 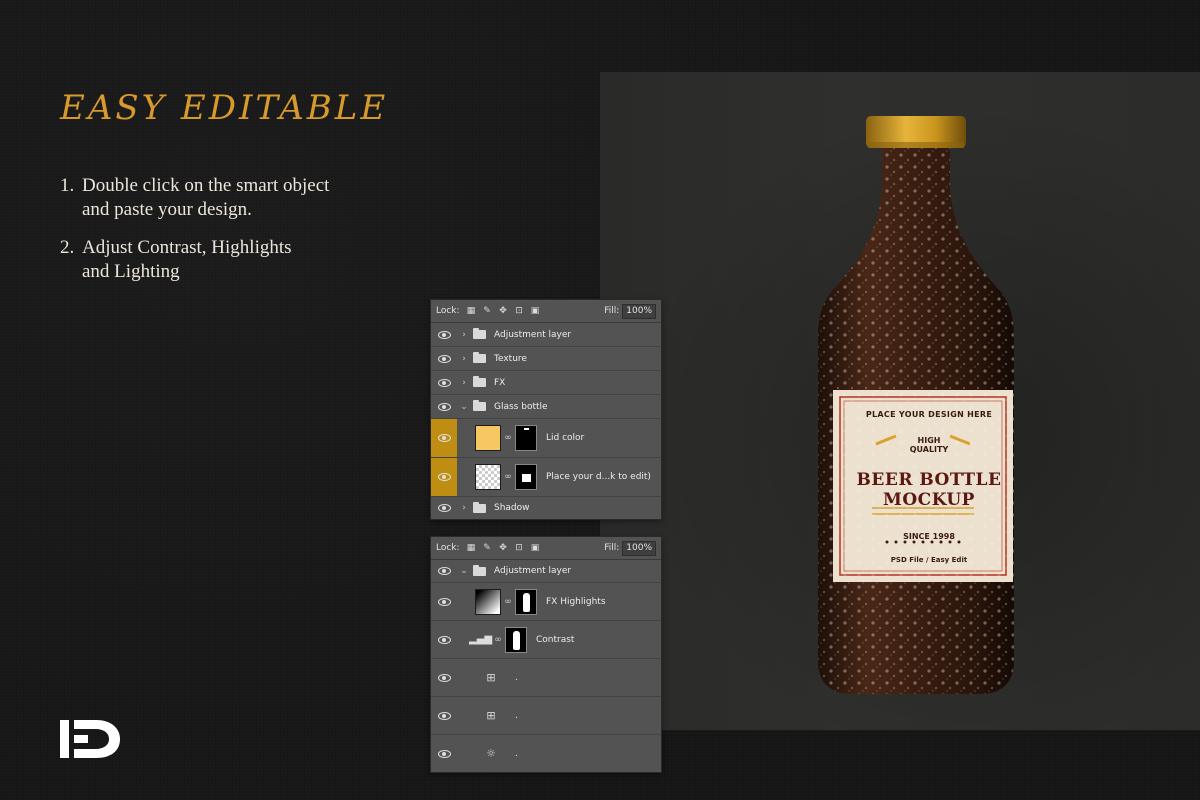 What do you see at coordinates (510, 358) in the screenshot?
I see `layer-name: Texture` at bounding box center [510, 358].